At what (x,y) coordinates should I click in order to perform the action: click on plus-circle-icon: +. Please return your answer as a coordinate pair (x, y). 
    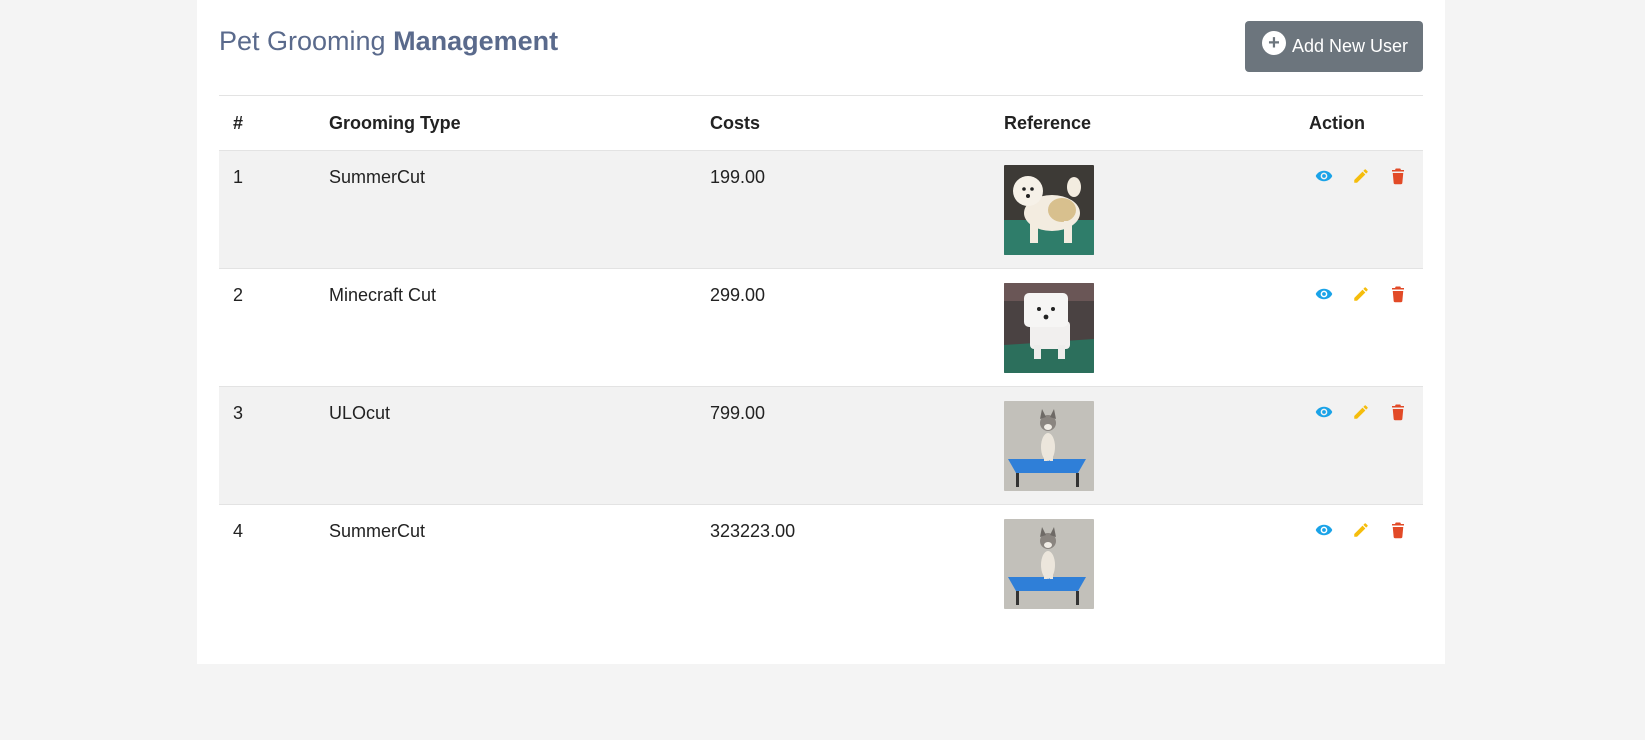
    Looking at the image, I should click on (1273, 42).